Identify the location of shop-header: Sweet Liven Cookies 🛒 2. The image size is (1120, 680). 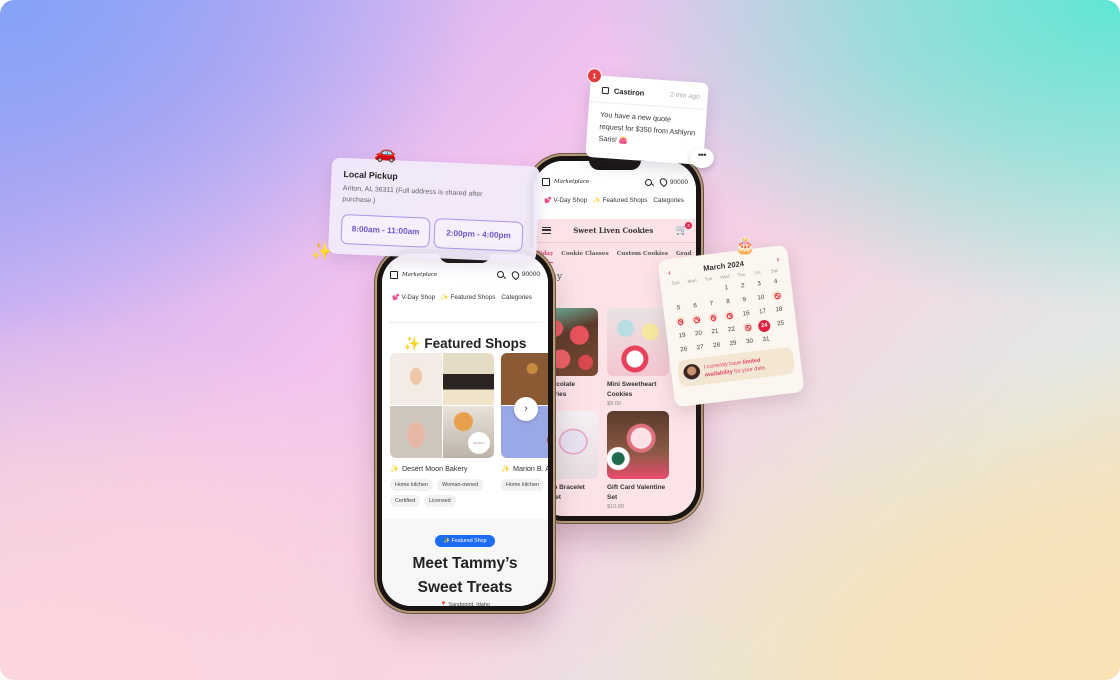
(615, 231).